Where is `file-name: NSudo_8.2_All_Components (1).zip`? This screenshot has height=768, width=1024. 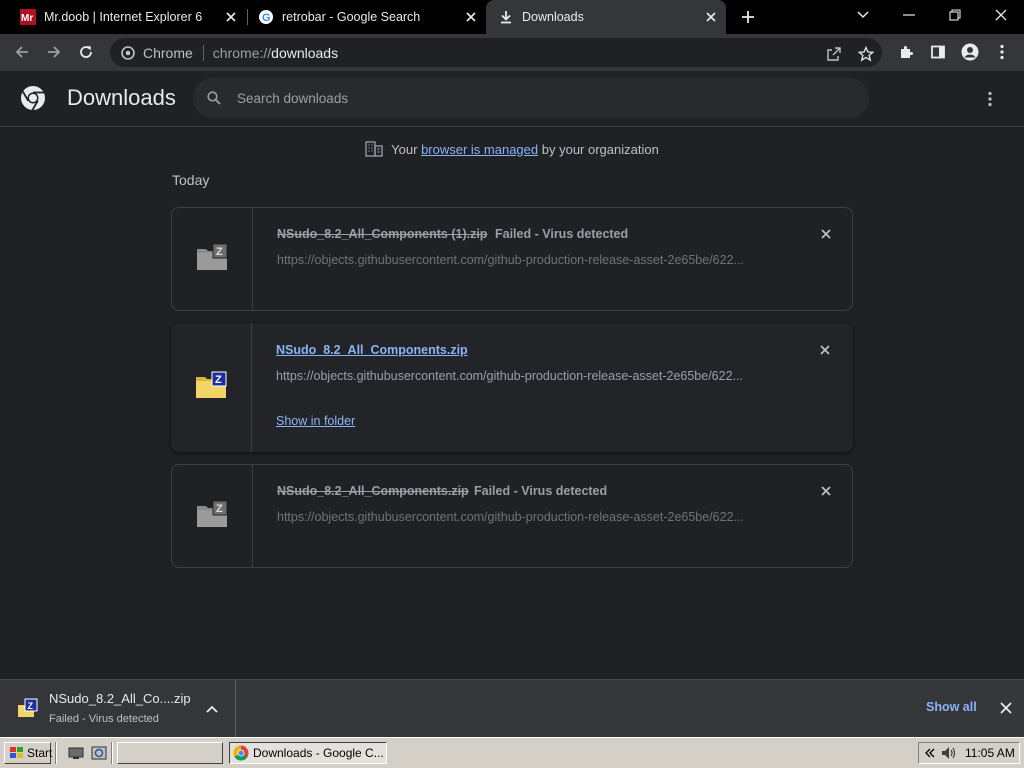
file-name: NSudo_8.2_All_Components (1).zip is located at coordinates (382, 234).